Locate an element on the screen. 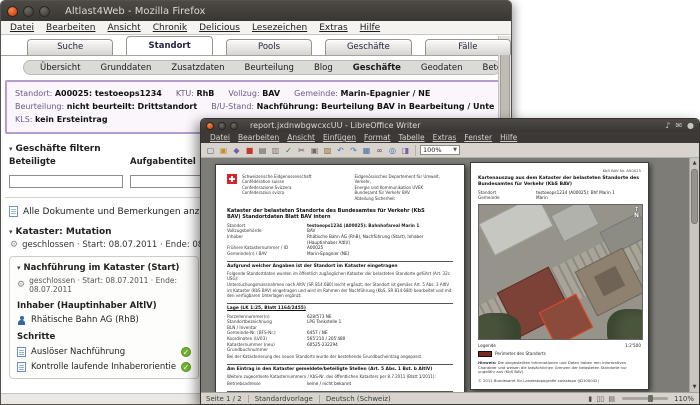 Image resolution: width=700 pixels, height=405 pixels. inhaber-row: Rhätische Bahn AG (RhB) is located at coordinates (104, 320).